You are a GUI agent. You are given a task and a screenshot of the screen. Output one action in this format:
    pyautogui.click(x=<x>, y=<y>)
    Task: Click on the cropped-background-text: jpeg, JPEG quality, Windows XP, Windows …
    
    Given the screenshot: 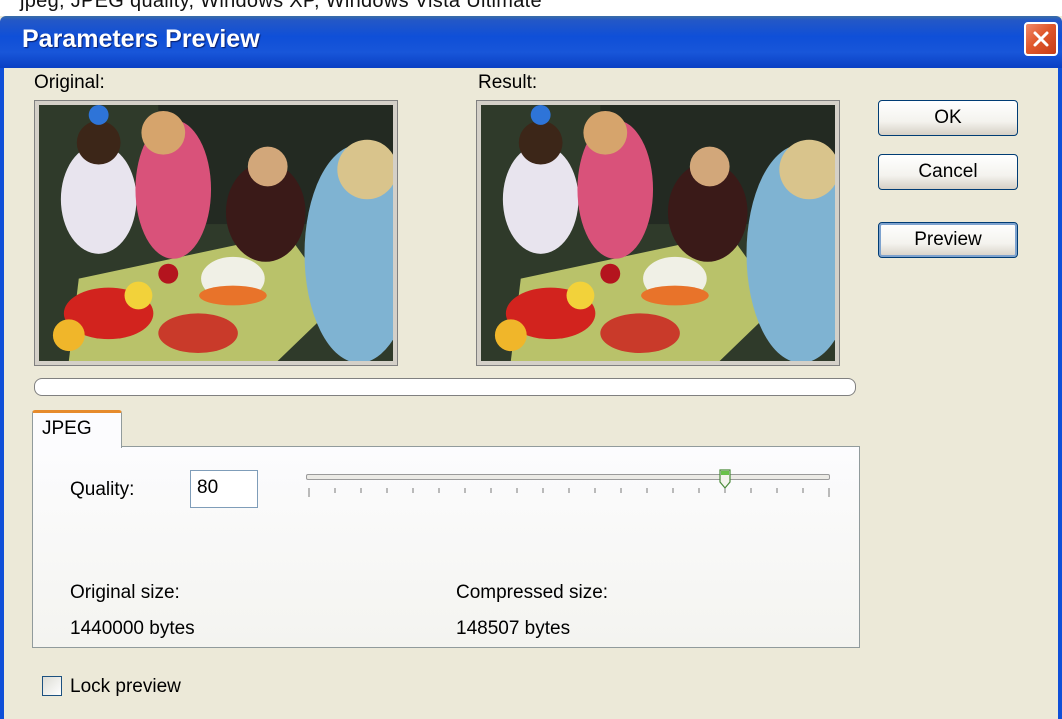 What is the action you would take?
    pyautogui.click(x=531, y=8)
    